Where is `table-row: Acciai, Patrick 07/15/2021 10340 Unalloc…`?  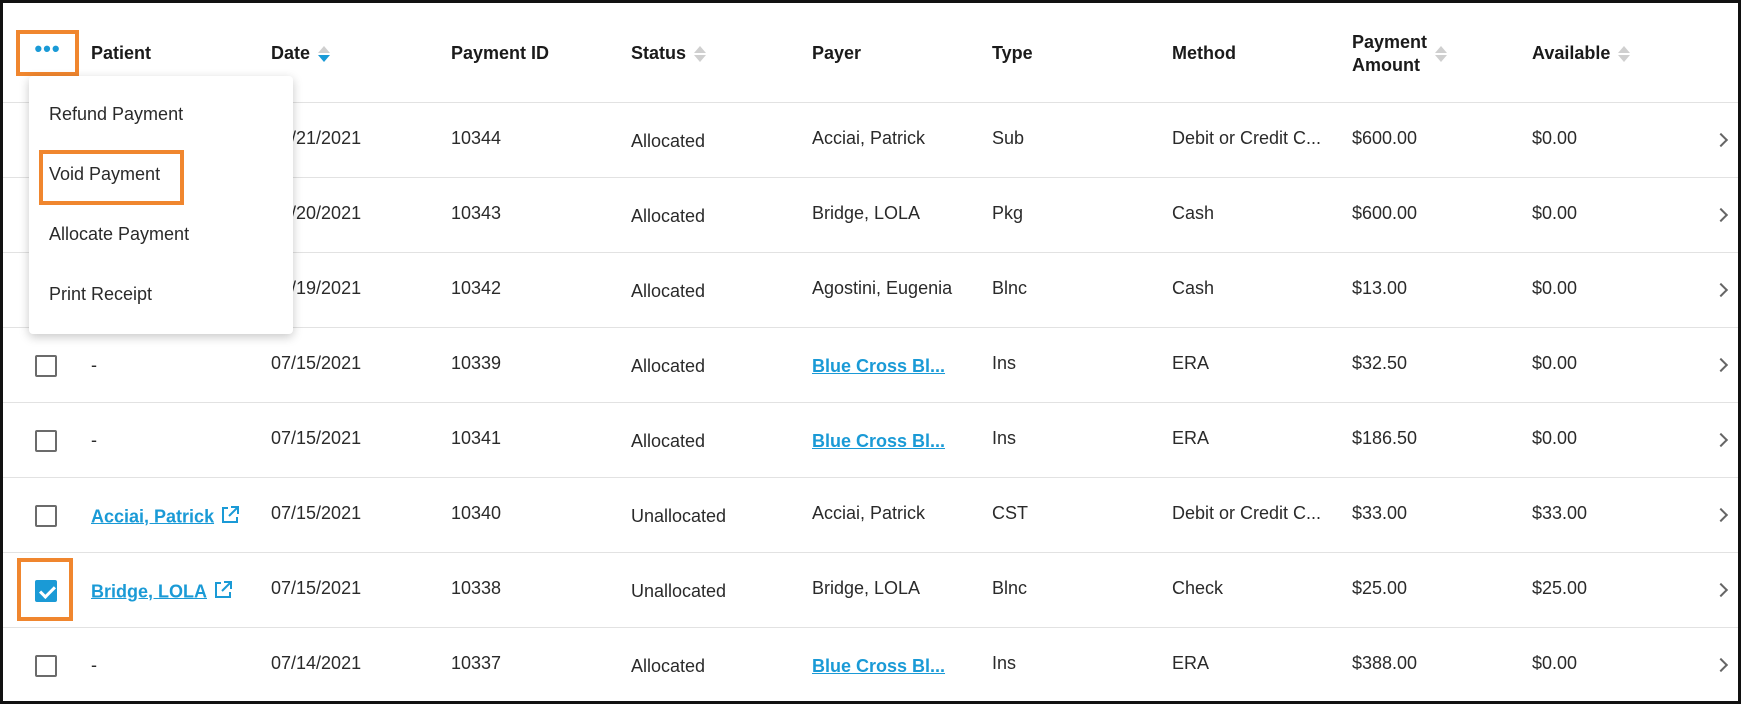
table-row: Acciai, Patrick 07/15/2021 10340 Unalloc… is located at coordinates (870, 515).